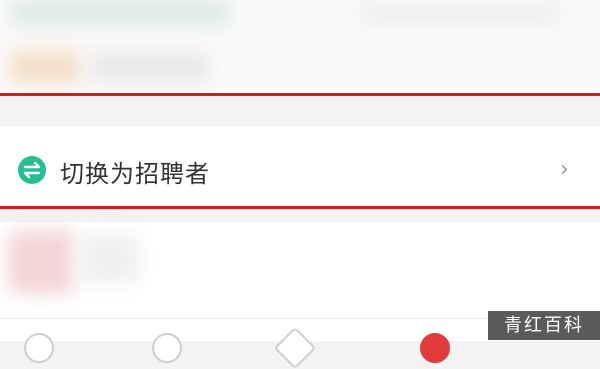  I want to click on highlight-line-bottom, so click(300, 207).